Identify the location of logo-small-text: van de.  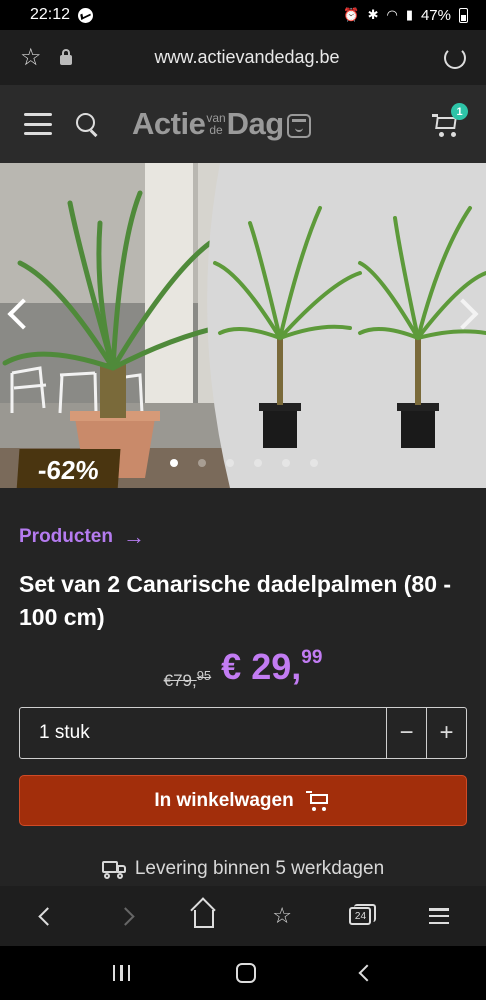
(215, 124).